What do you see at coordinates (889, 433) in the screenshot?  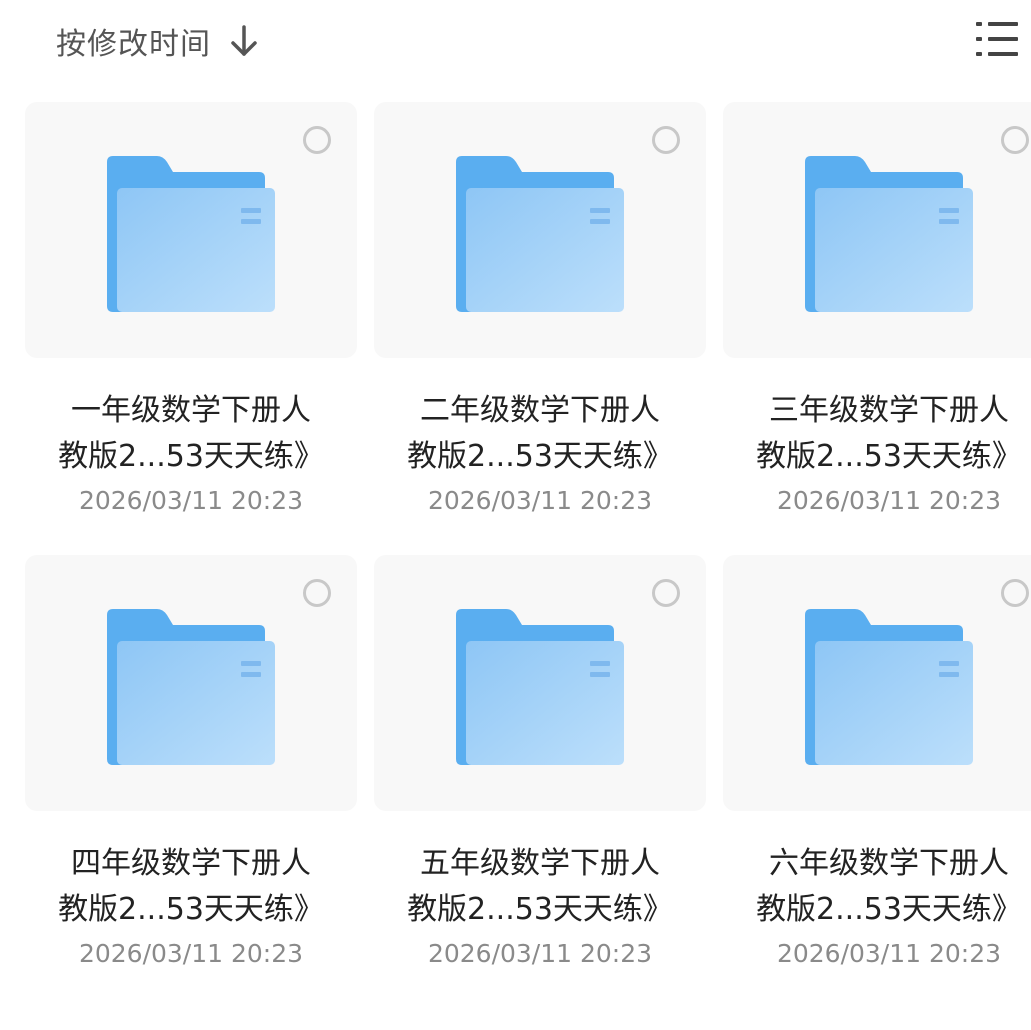 I see `folder-name: 三年级数学下册人 教版2...53天天练》` at bounding box center [889, 433].